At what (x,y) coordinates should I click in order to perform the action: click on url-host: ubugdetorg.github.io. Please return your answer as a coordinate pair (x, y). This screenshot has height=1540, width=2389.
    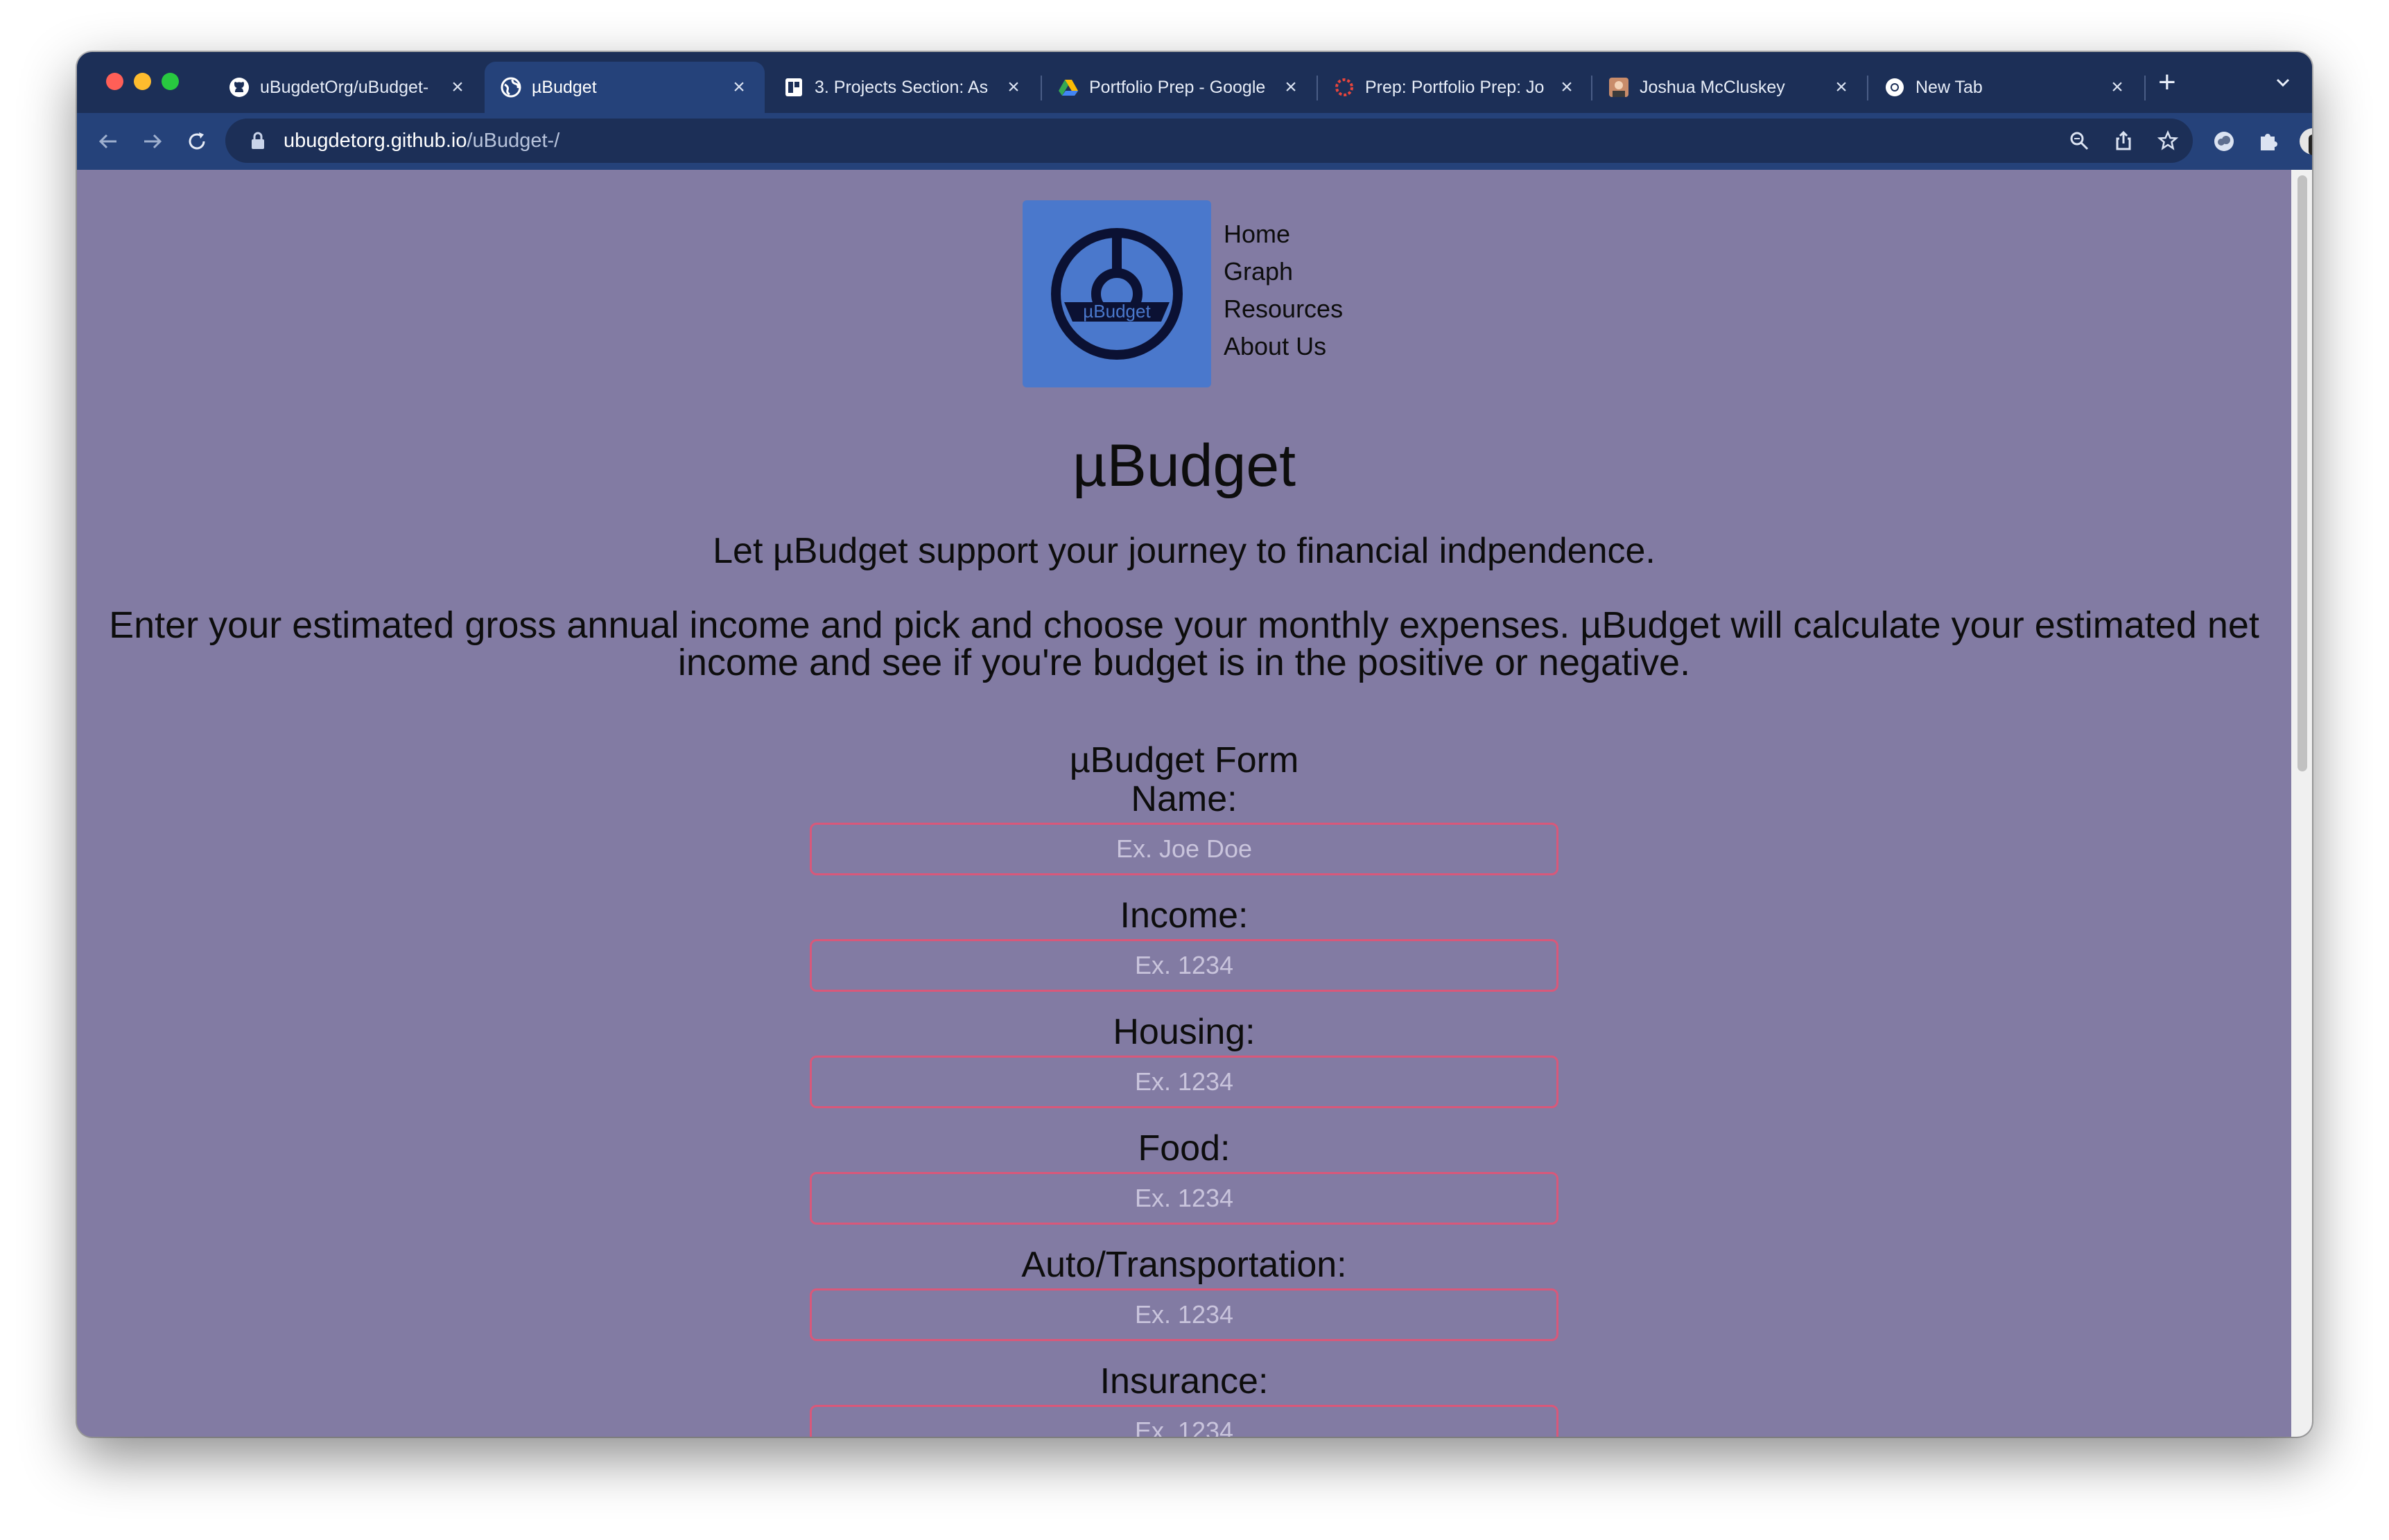
    Looking at the image, I should click on (376, 140).